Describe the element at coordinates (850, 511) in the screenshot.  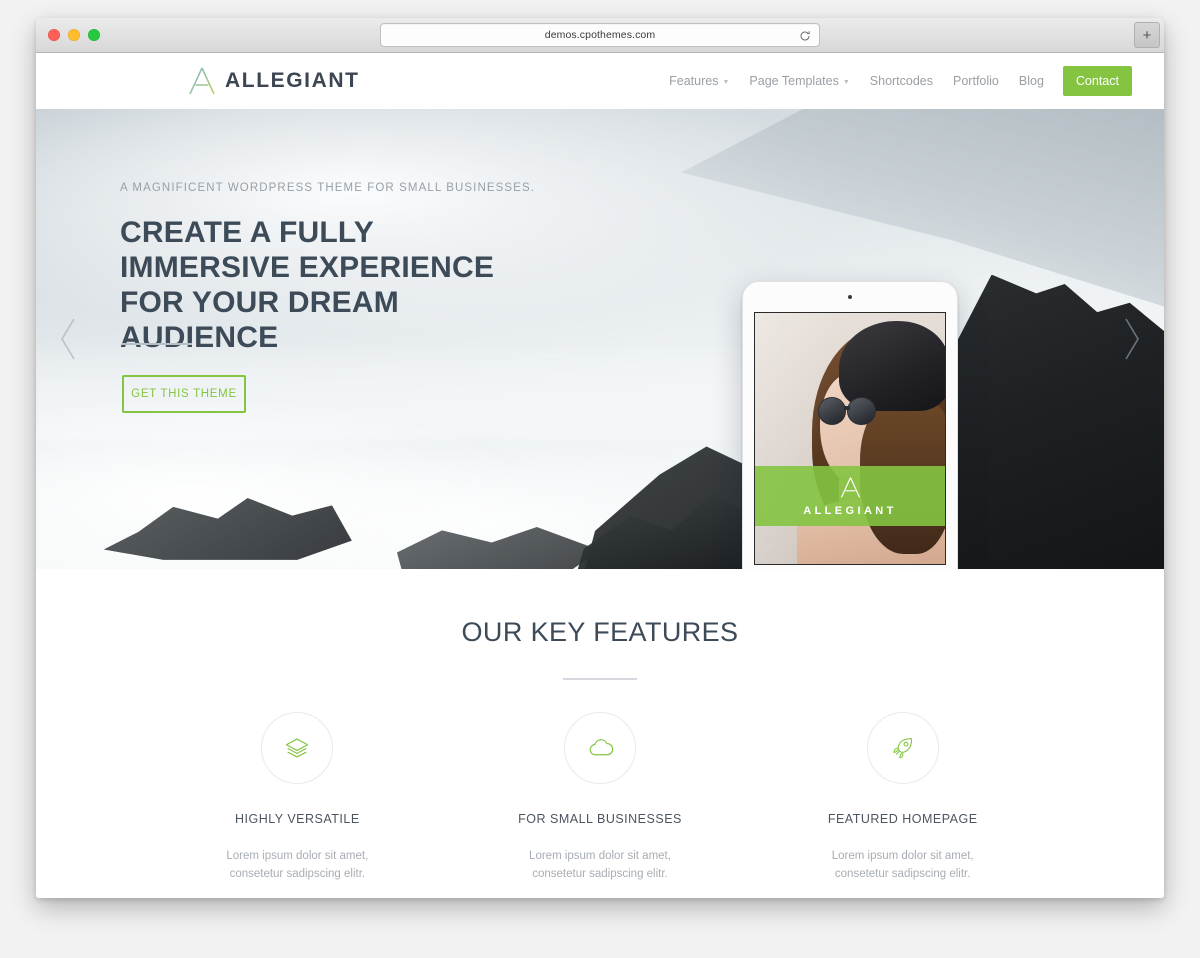
I see `tablet-overlay-text: ALLEGIANT` at that location.